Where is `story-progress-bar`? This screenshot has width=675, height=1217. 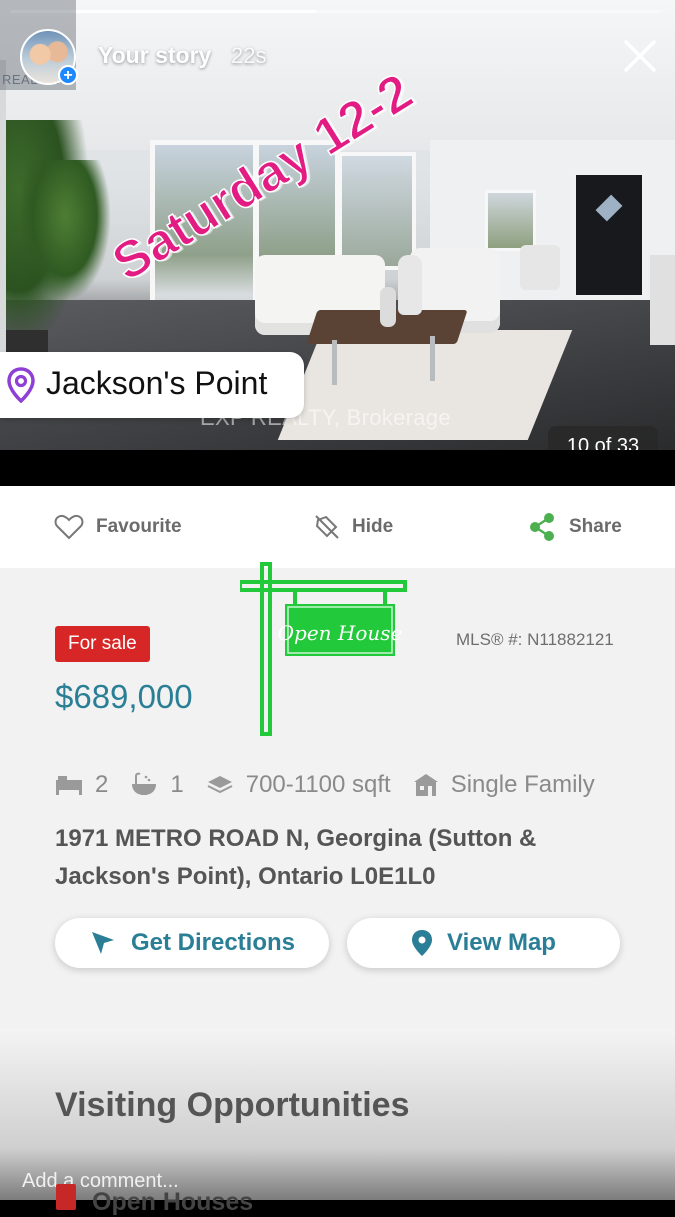
story-progress-bar is located at coordinates (335, 11).